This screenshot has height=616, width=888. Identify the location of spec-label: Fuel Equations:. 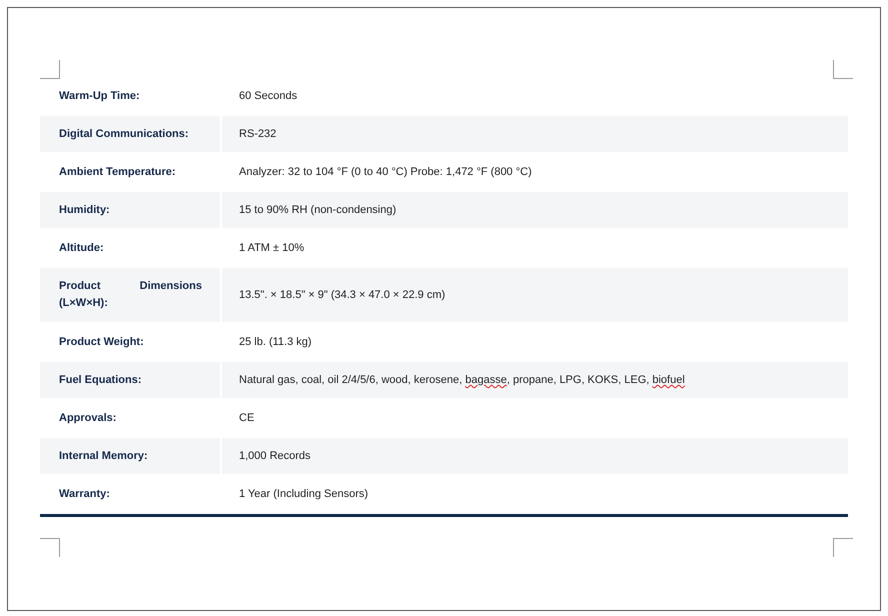
(100, 380).